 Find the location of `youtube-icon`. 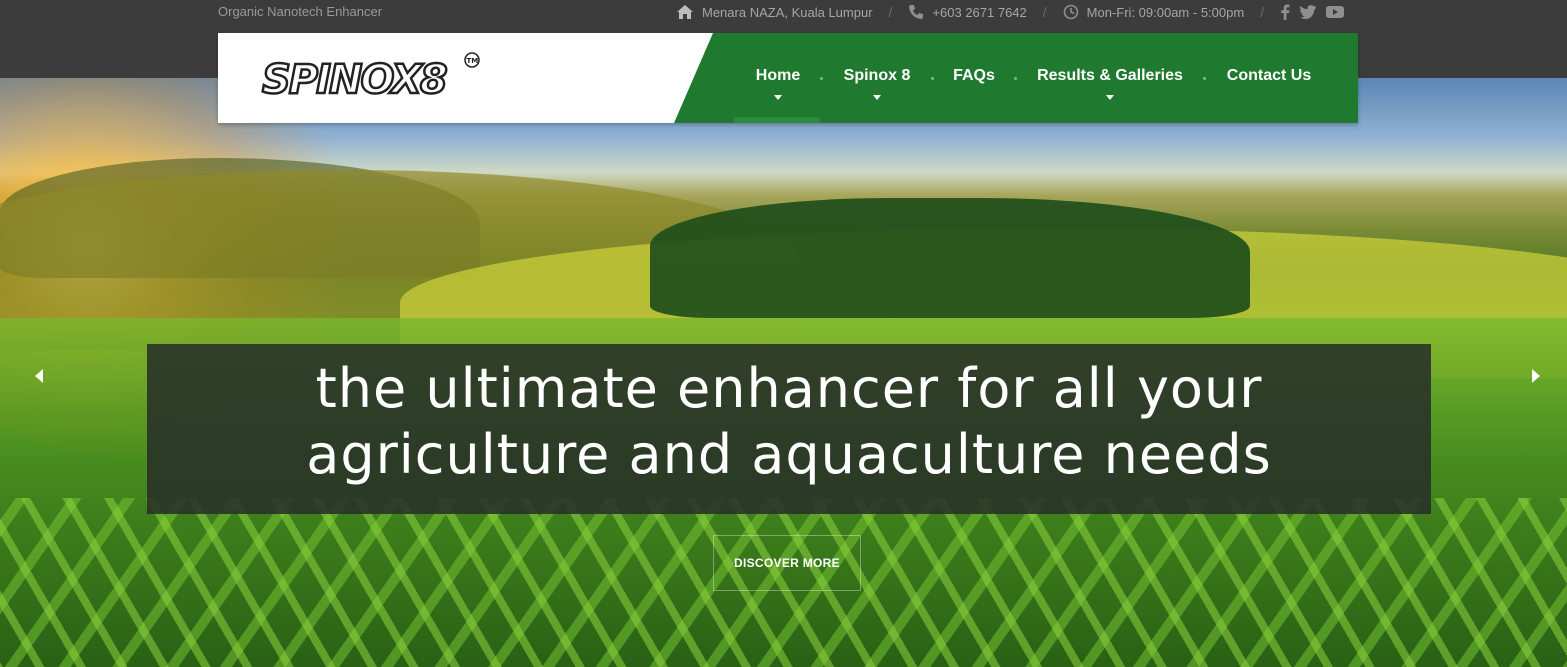

youtube-icon is located at coordinates (1335, 12).